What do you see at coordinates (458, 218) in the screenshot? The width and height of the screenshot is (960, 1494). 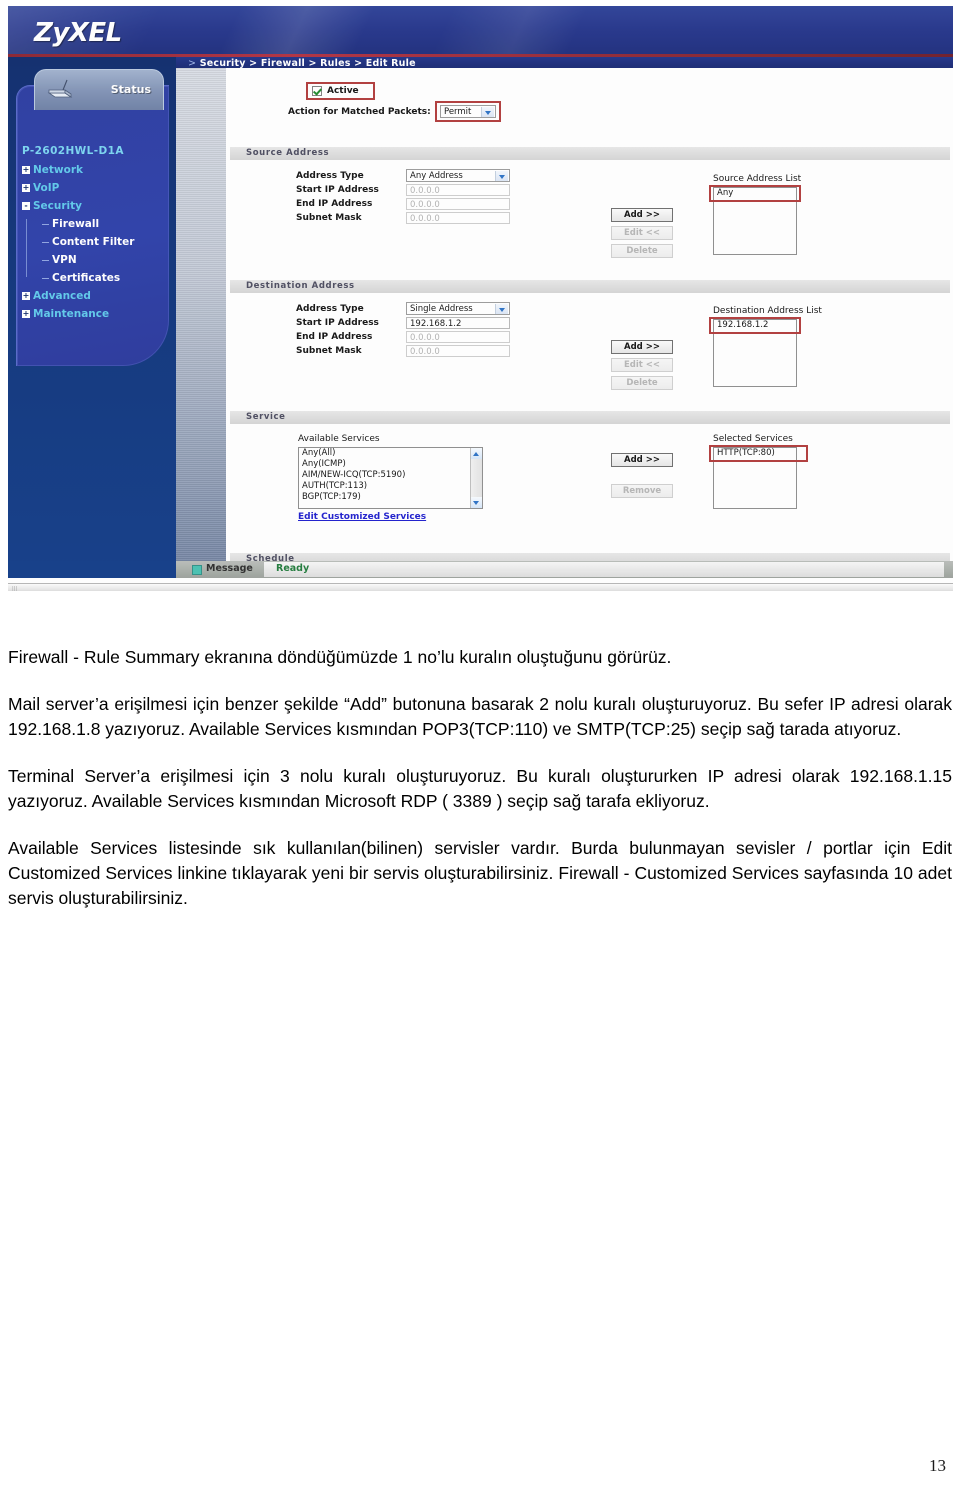 I see `src-subnet-mask-input: 0.0.0.0` at bounding box center [458, 218].